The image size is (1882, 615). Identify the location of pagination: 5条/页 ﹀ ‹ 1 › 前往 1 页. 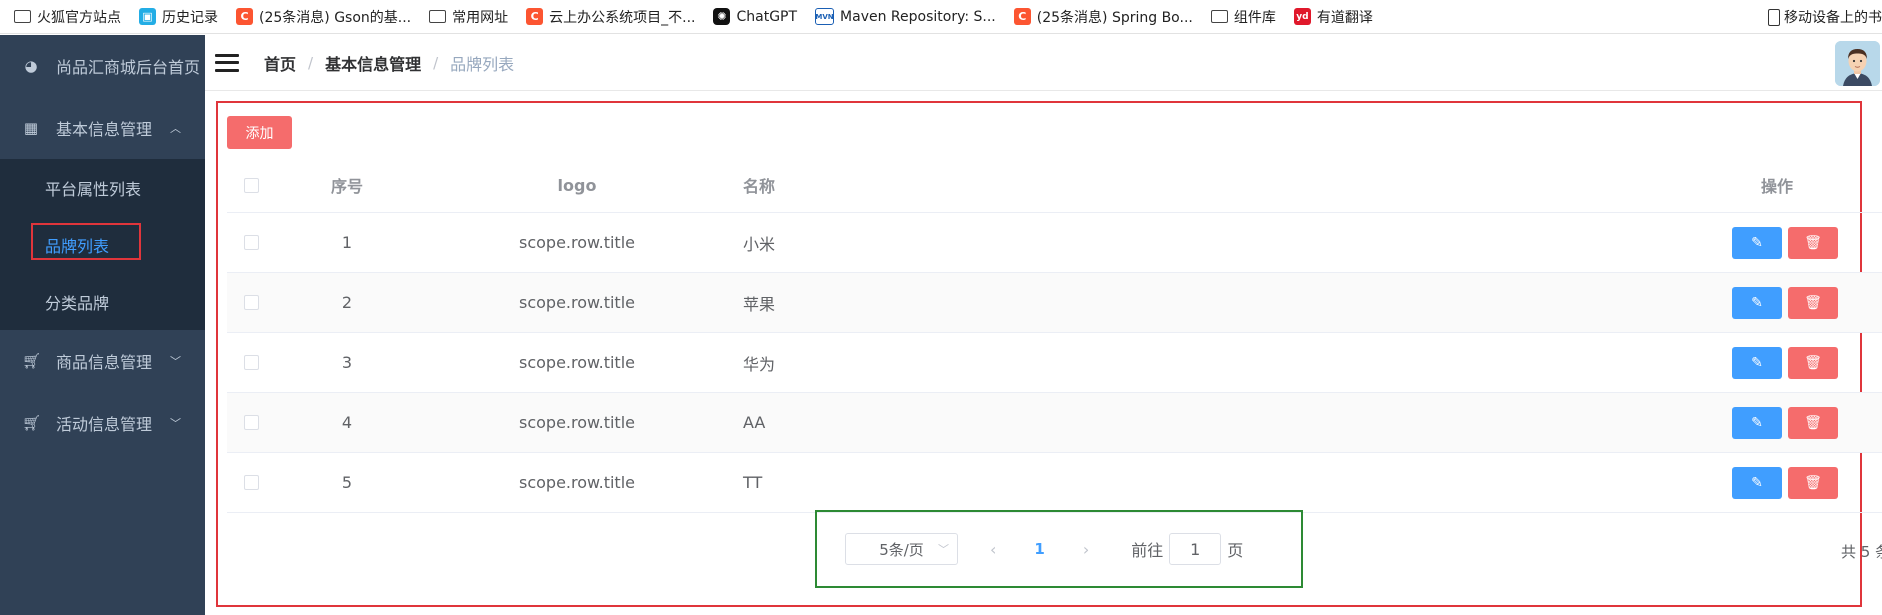
(1059, 549).